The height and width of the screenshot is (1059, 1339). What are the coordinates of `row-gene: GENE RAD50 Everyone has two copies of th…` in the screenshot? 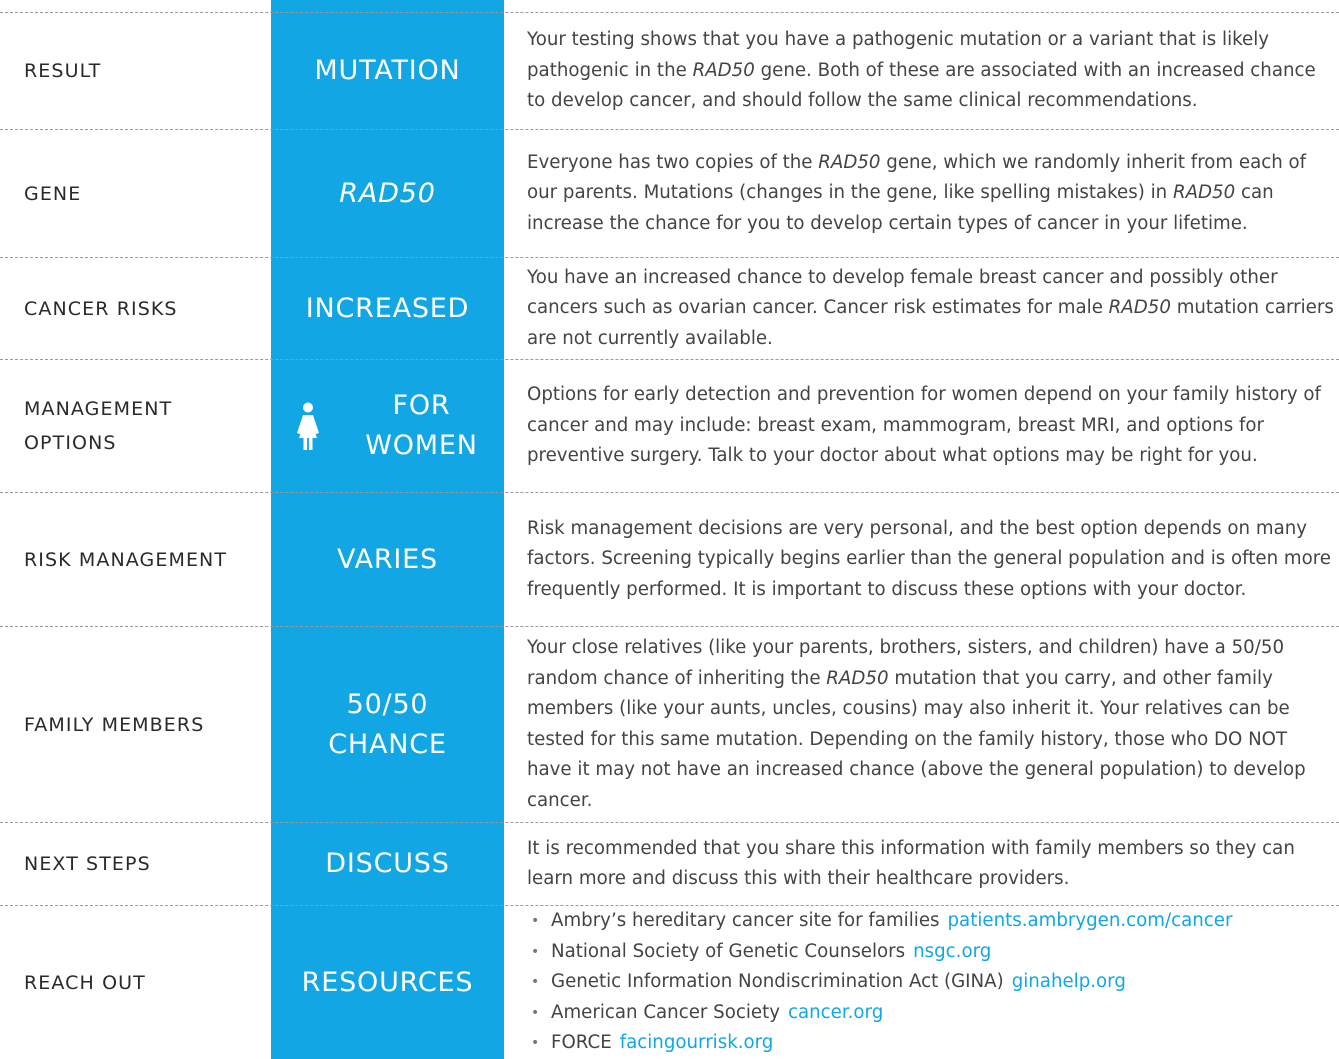 It's located at (669, 193).